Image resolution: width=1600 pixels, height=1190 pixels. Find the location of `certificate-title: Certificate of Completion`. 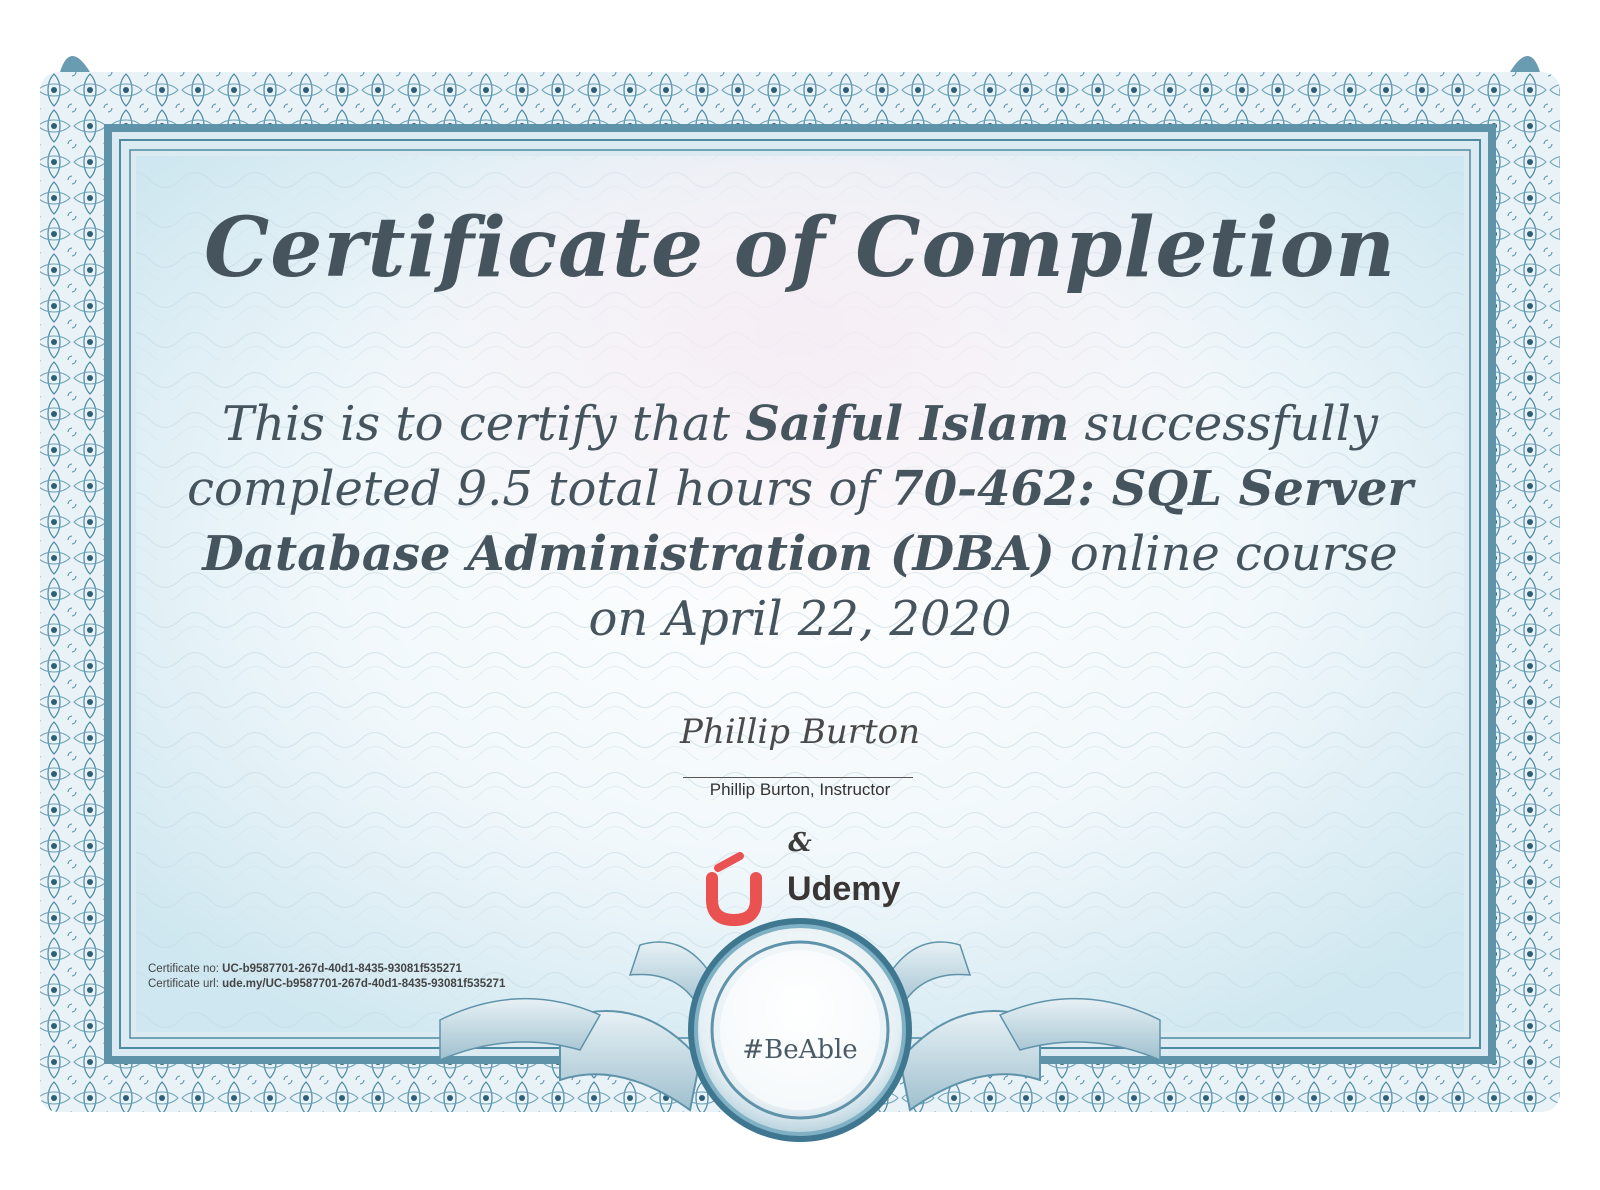

certificate-title: Certificate of Completion is located at coordinates (800, 248).